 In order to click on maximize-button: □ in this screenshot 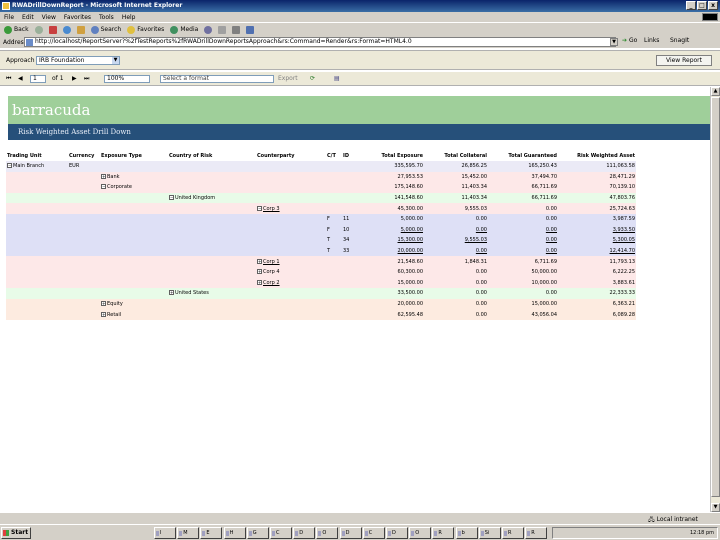, I will do `click(702, 5)`.